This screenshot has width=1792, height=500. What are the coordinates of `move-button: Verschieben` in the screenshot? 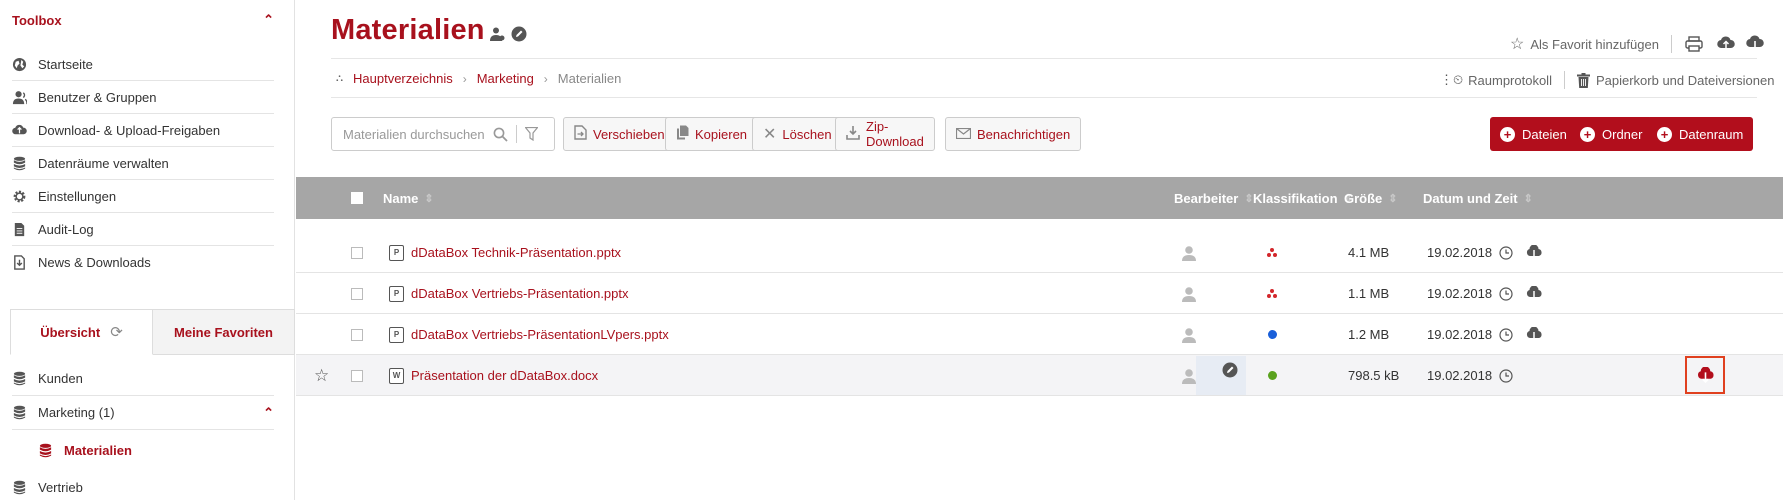 It's located at (619, 134).